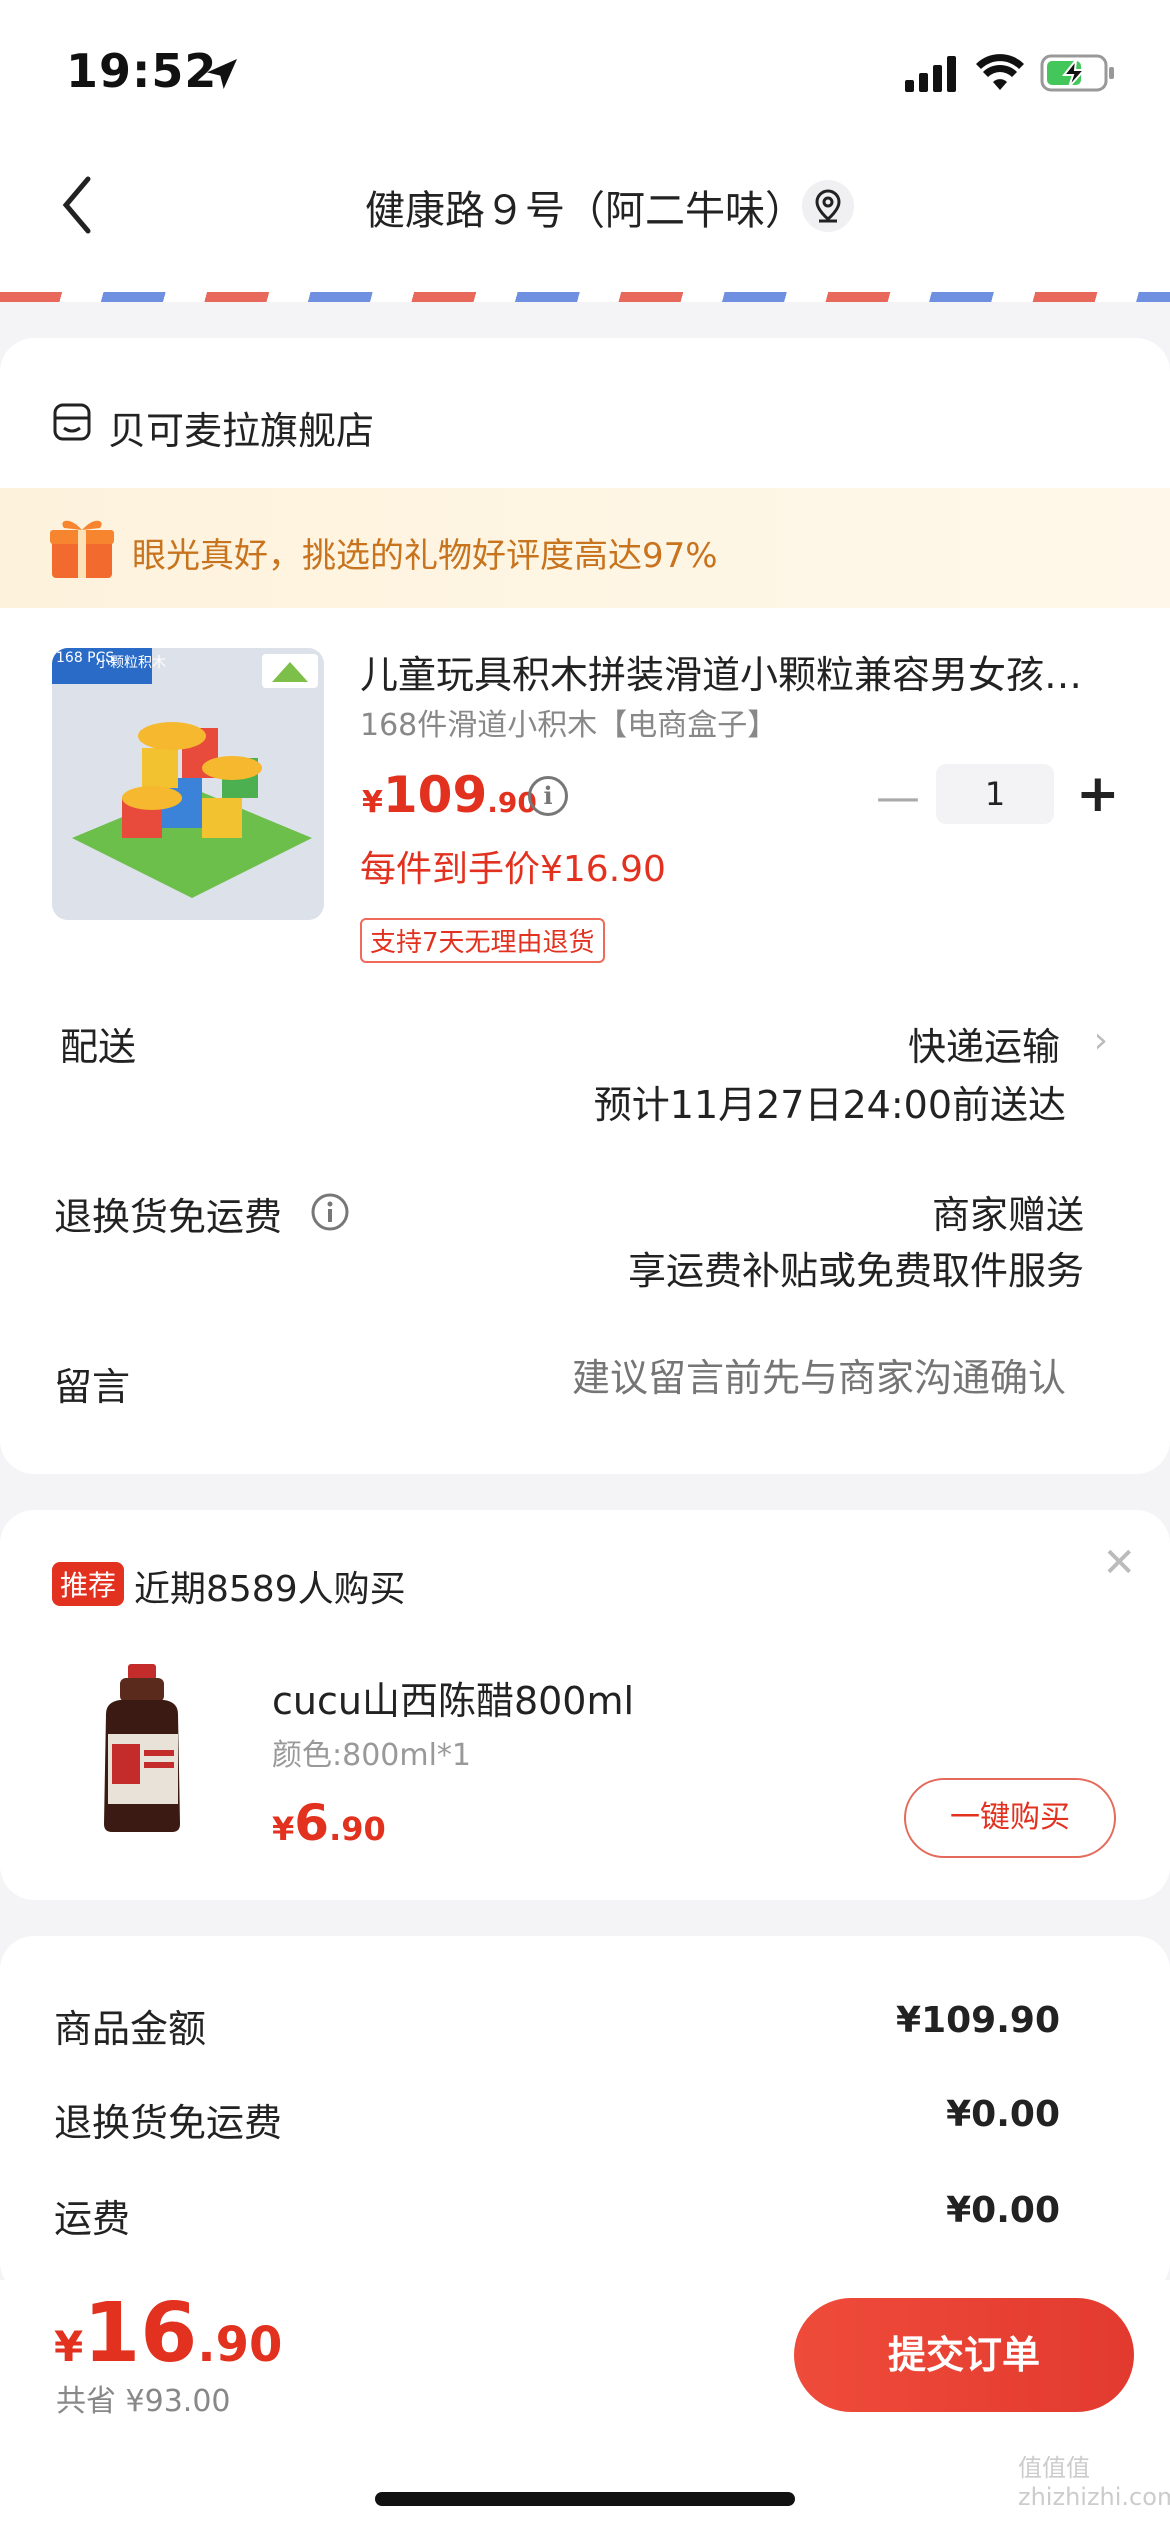 This screenshot has width=1170, height=2532. I want to click on chevron-right-icon: ›, so click(1101, 1040).